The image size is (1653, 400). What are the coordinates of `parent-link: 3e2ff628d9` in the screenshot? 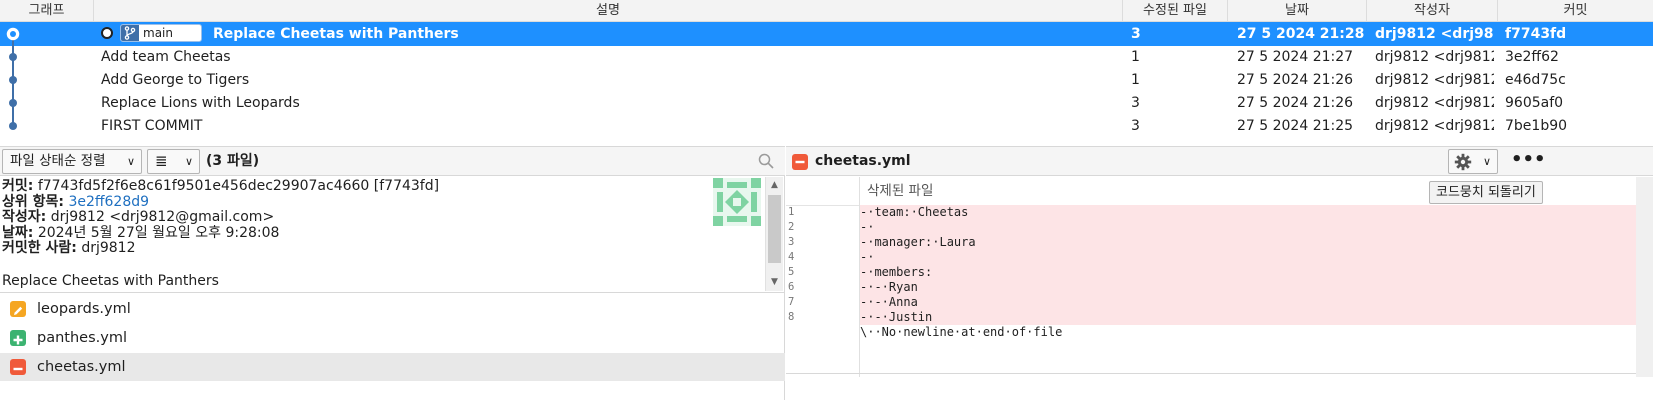 It's located at (108, 202).